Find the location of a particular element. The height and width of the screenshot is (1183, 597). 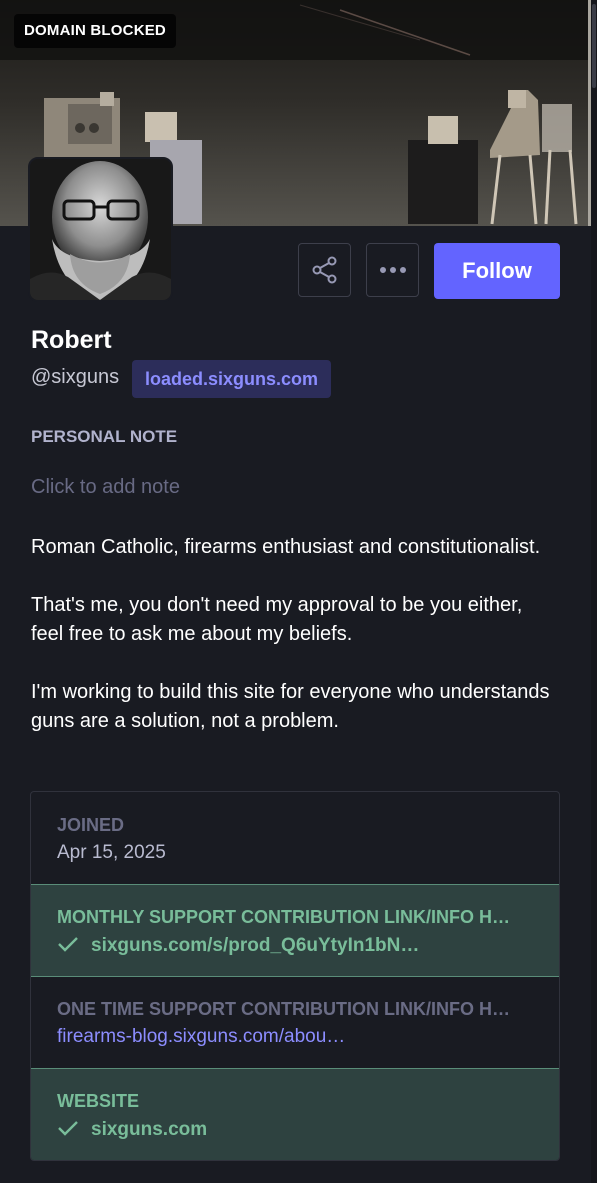

field-value-link: sixguns.com is located at coordinates (132, 1130).